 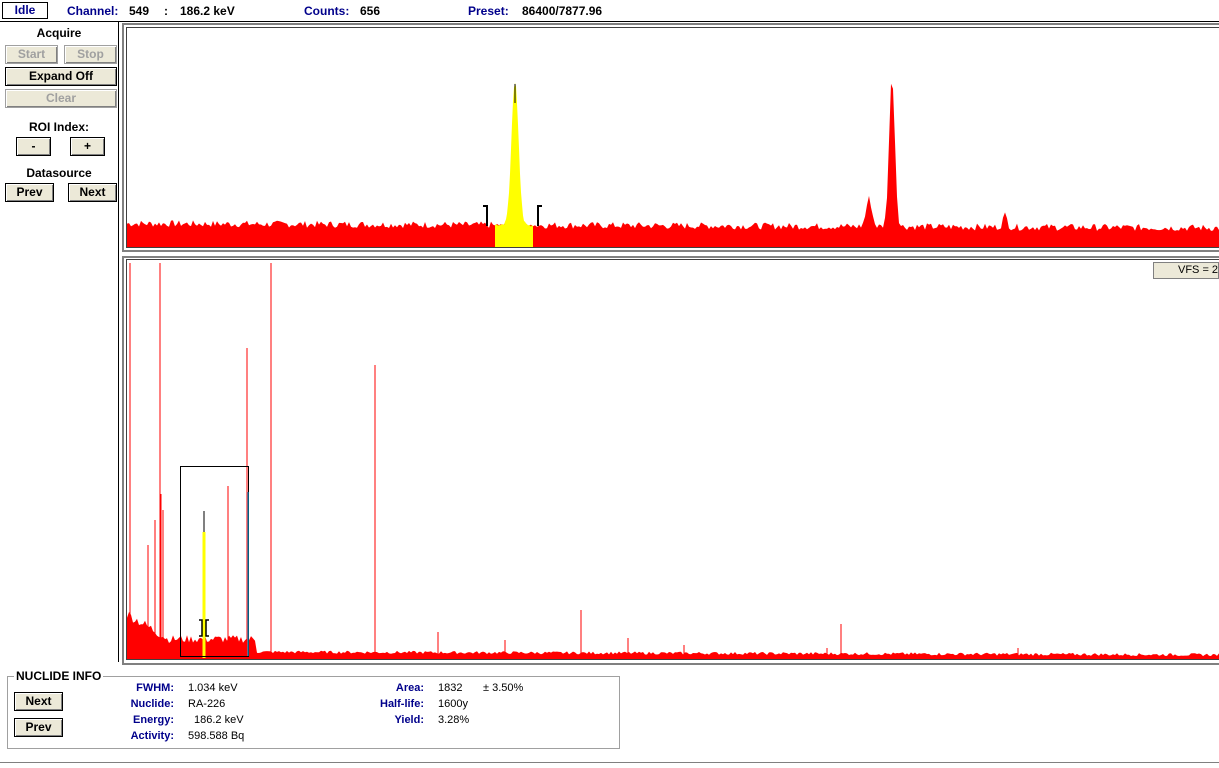 What do you see at coordinates (29, 192) in the screenshot?
I see `datasource-prev-button: Prev` at bounding box center [29, 192].